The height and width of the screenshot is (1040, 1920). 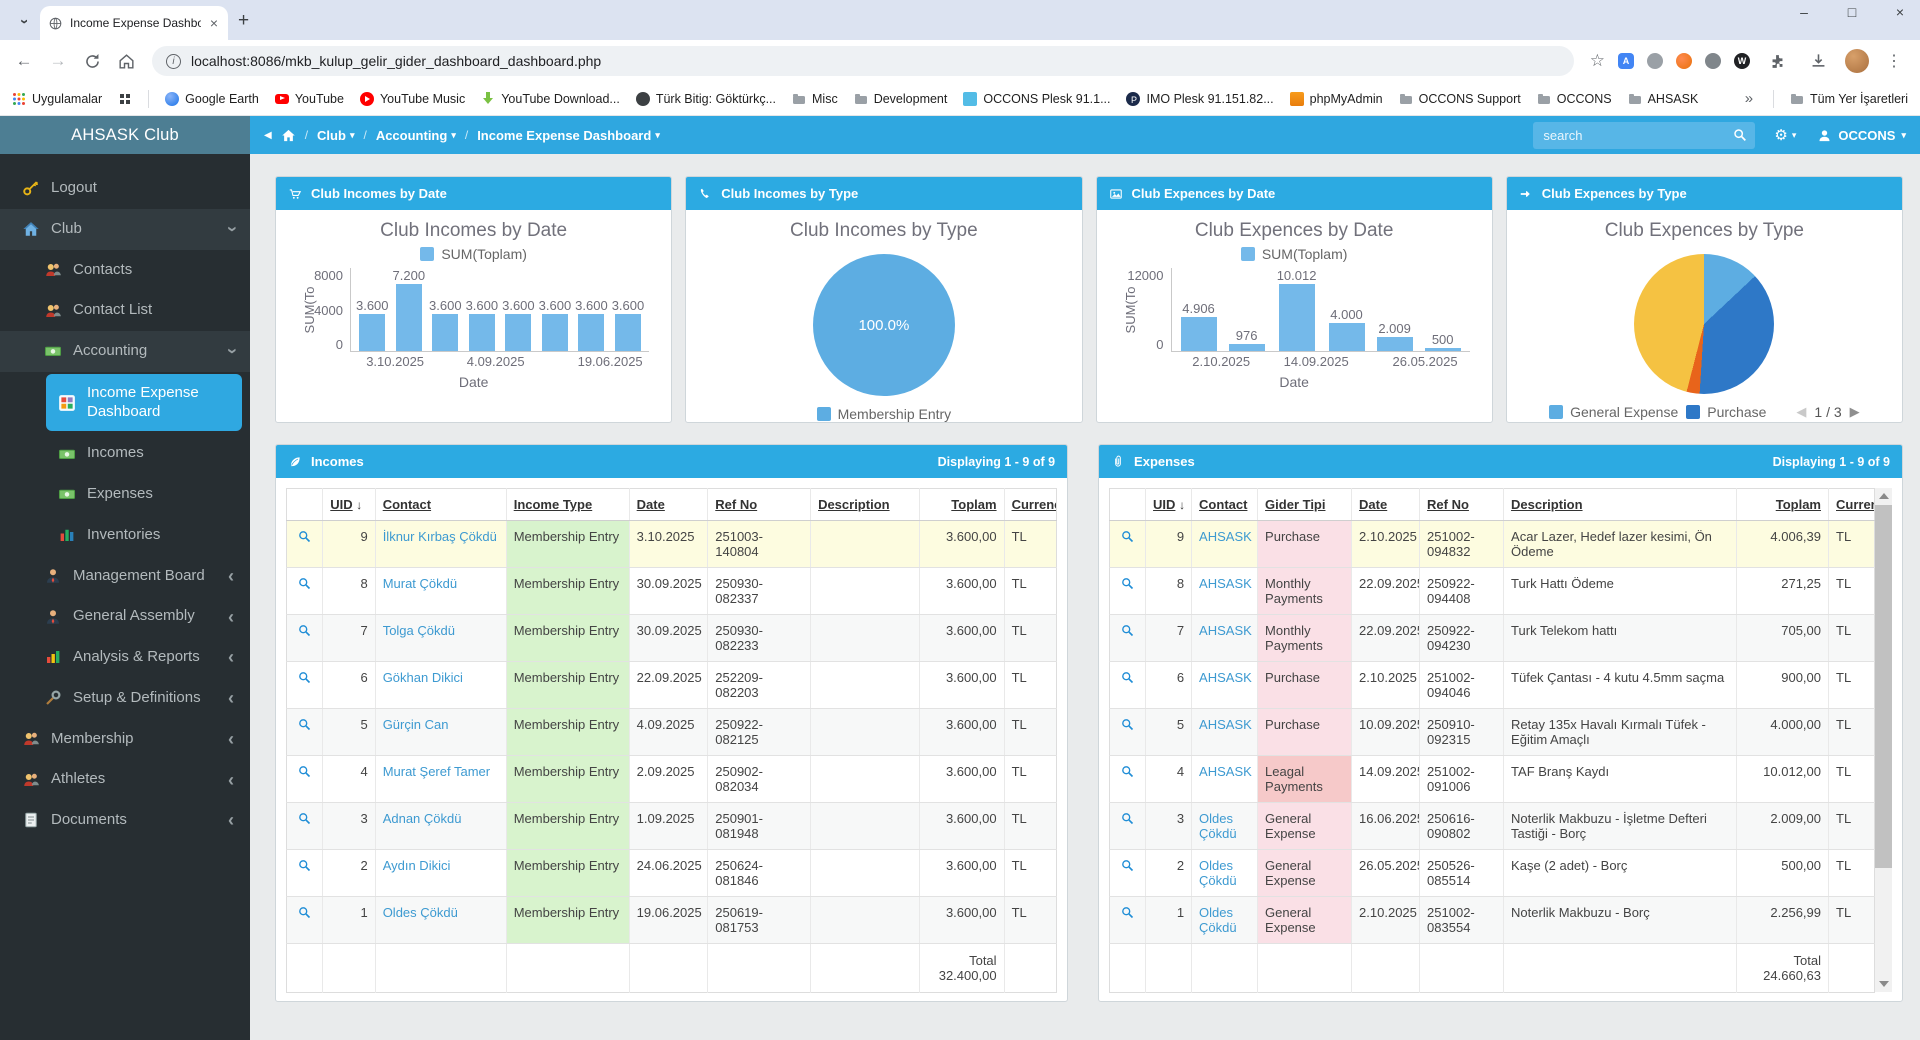 I want to click on sidebar-item: Athletes, so click(x=125, y=779).